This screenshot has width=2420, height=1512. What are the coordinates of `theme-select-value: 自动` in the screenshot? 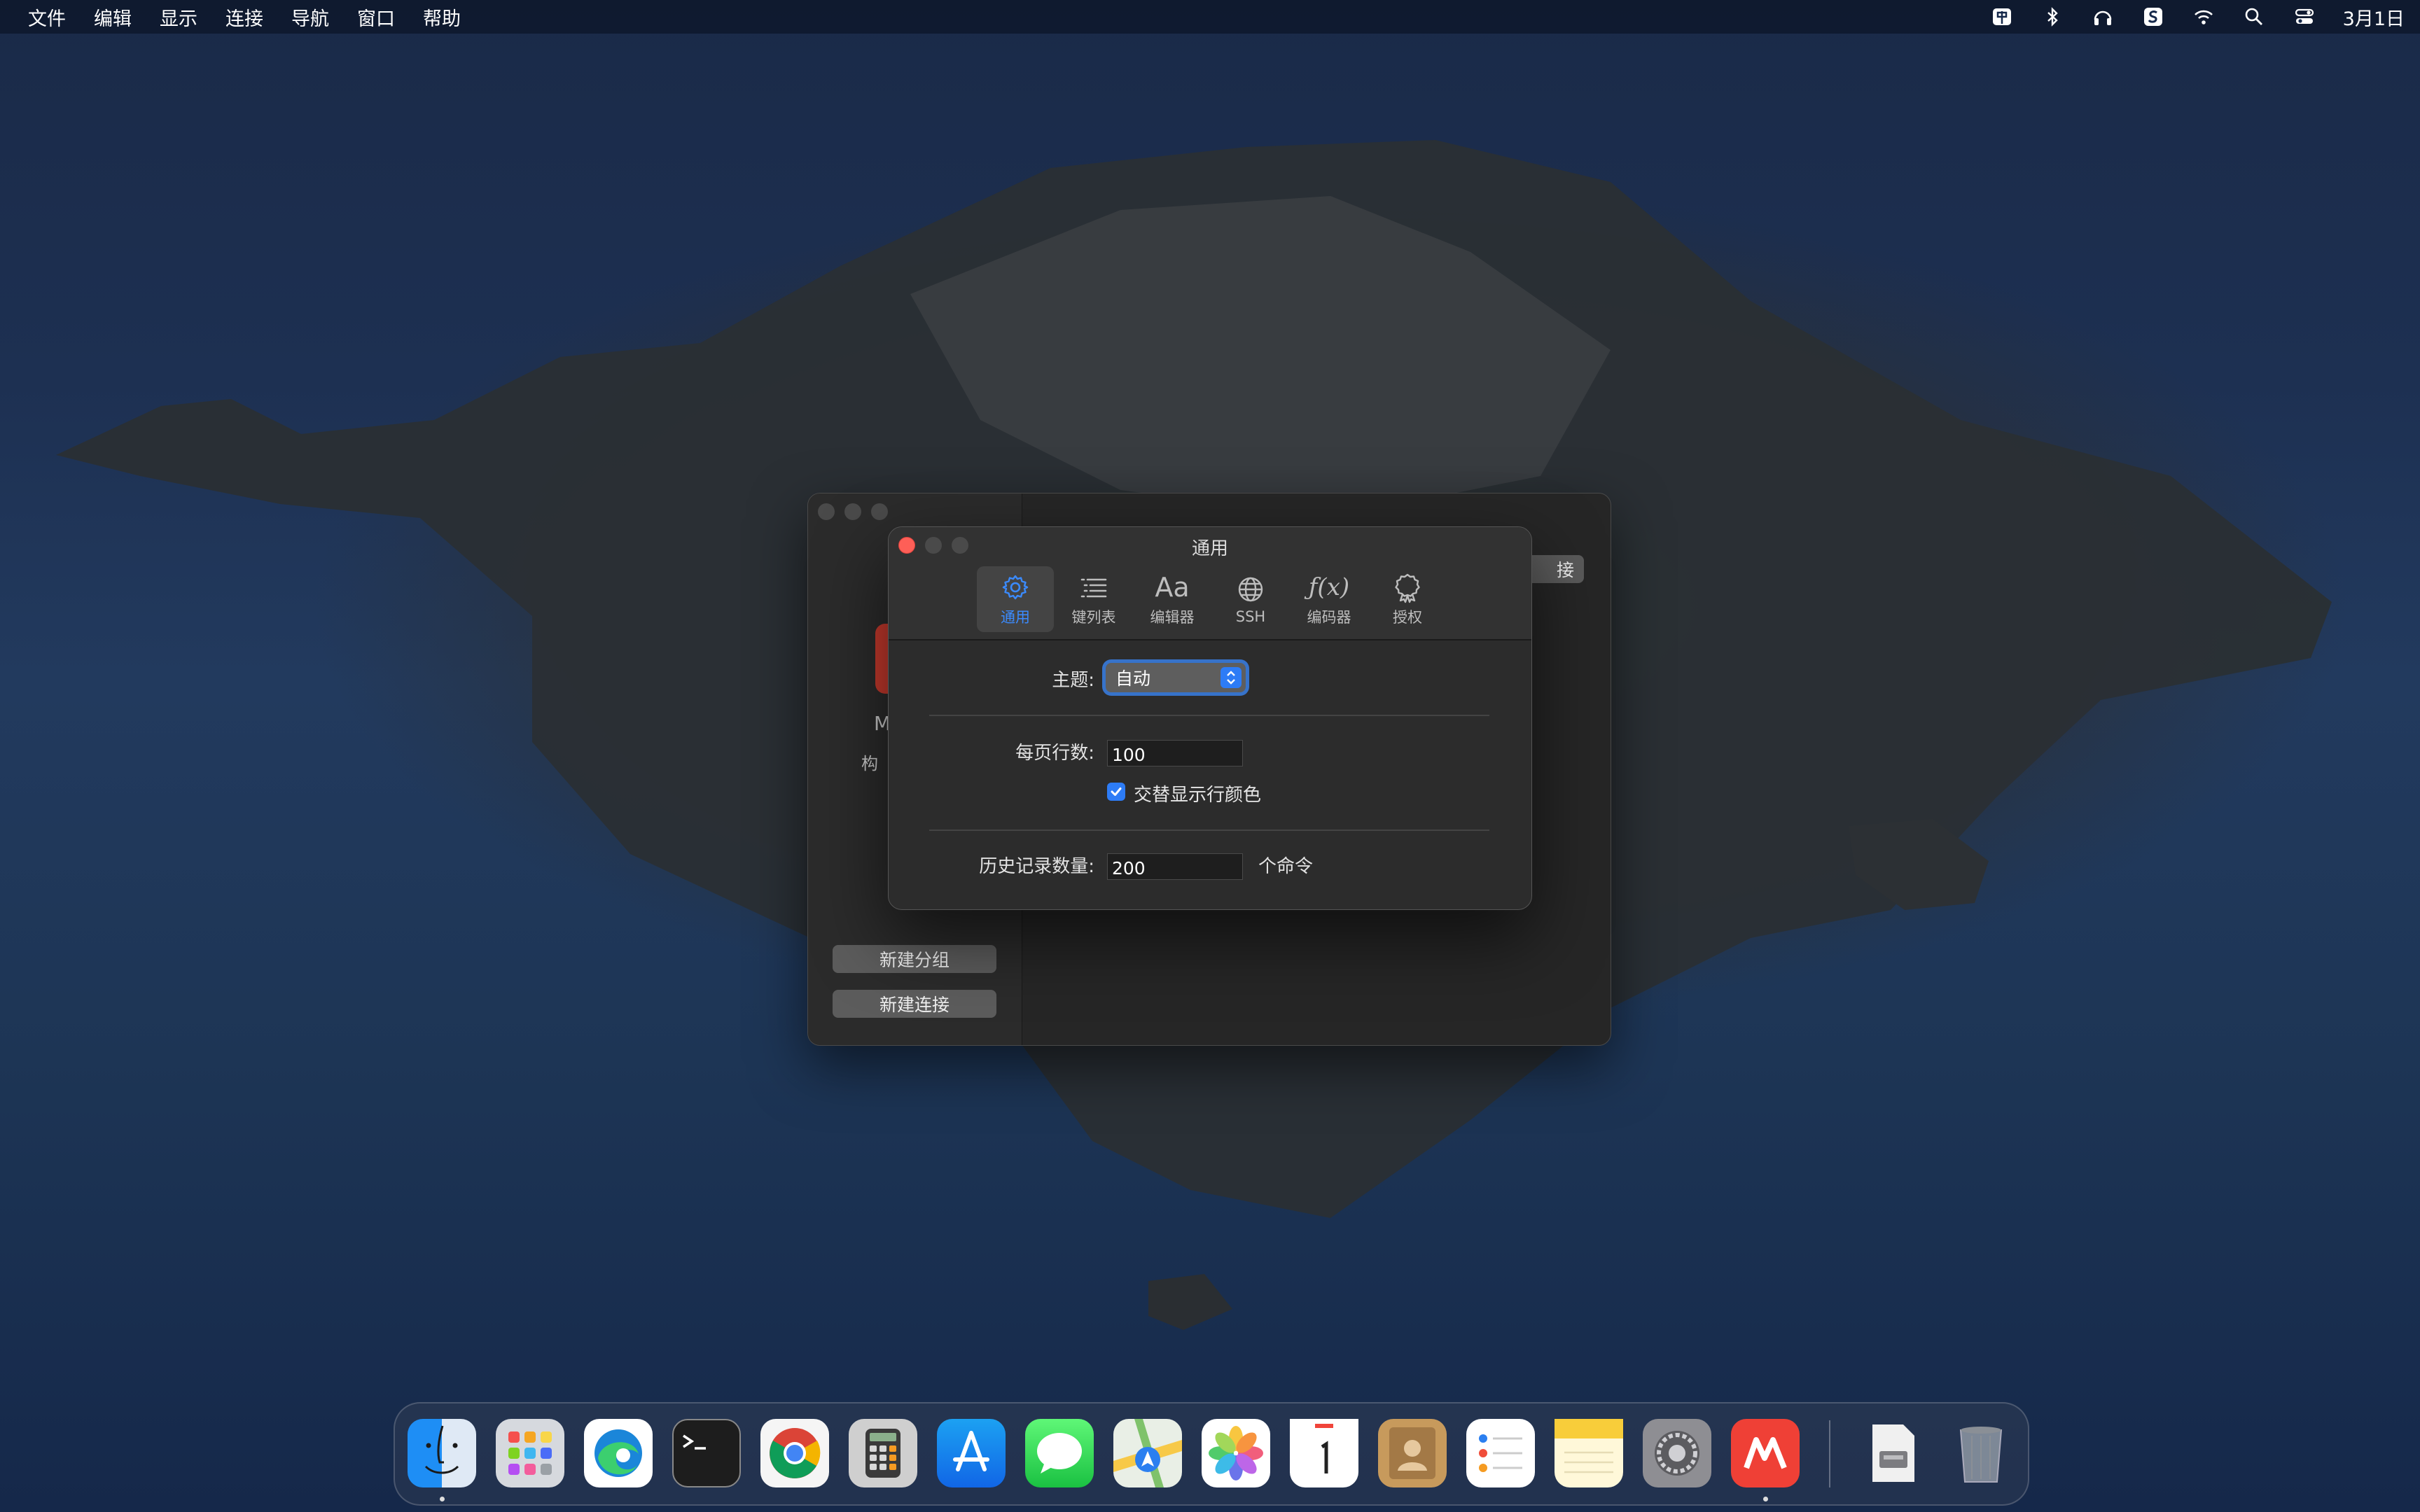 It's located at (1133, 678).